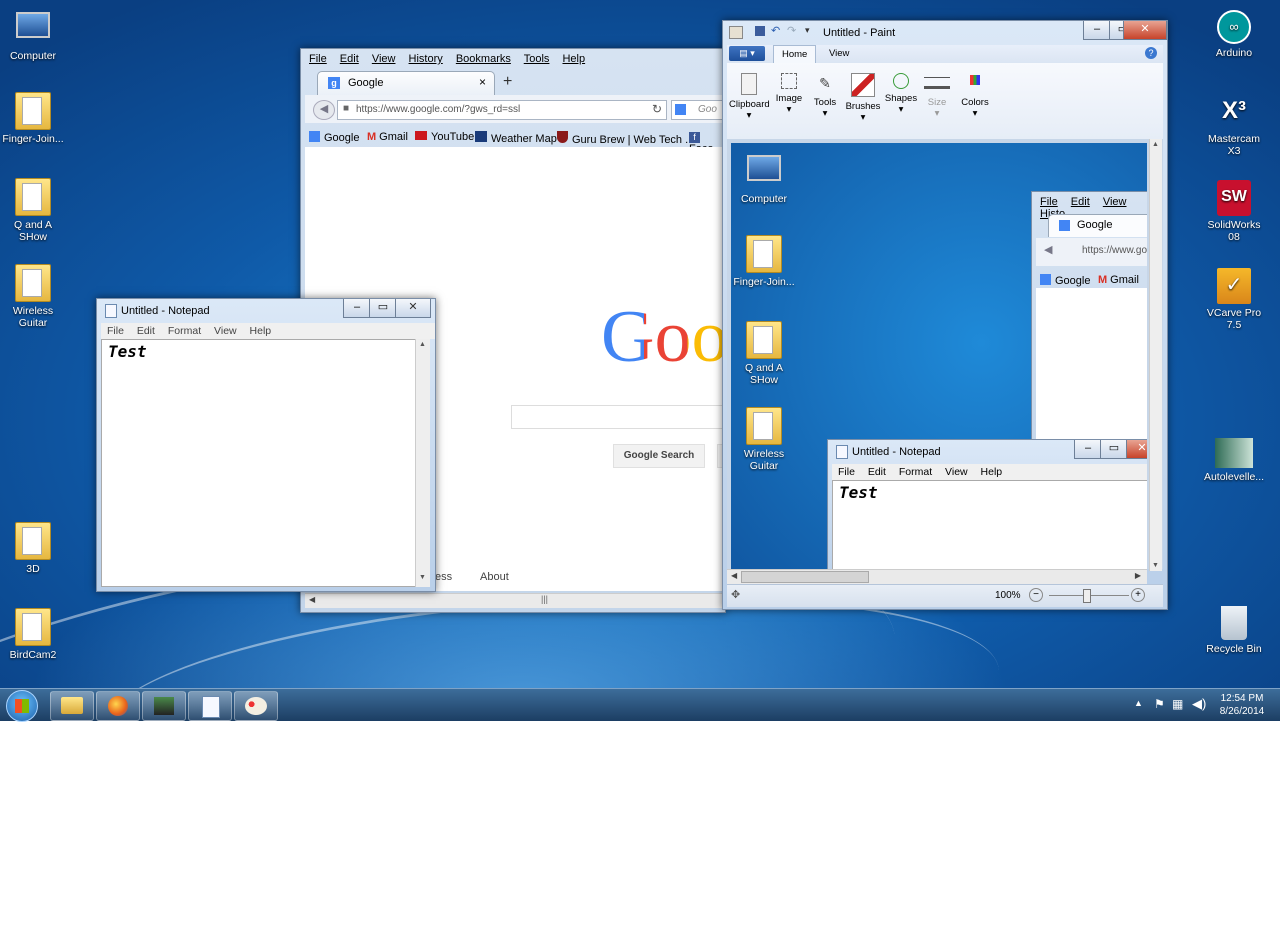 The image size is (1280, 938). I want to click on menu-tools: Tools, so click(537, 59).